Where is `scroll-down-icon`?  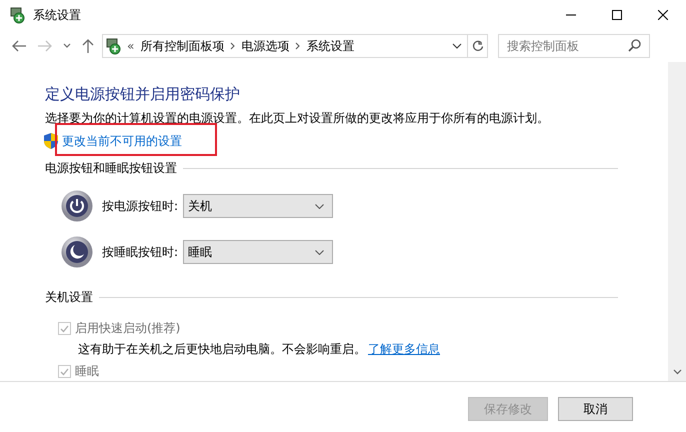 scroll-down-icon is located at coordinates (677, 372).